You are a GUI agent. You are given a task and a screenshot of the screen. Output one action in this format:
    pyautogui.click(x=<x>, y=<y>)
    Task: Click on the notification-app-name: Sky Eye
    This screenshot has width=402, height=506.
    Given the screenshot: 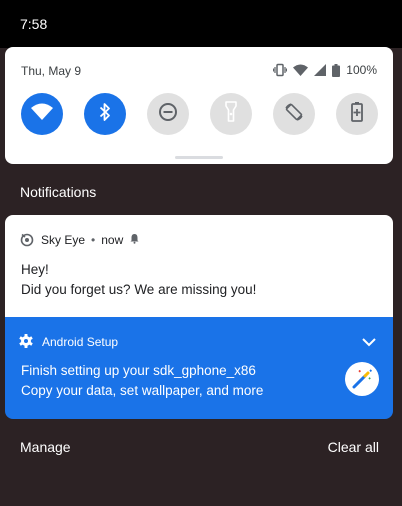 What is the action you would take?
    pyautogui.click(x=63, y=240)
    